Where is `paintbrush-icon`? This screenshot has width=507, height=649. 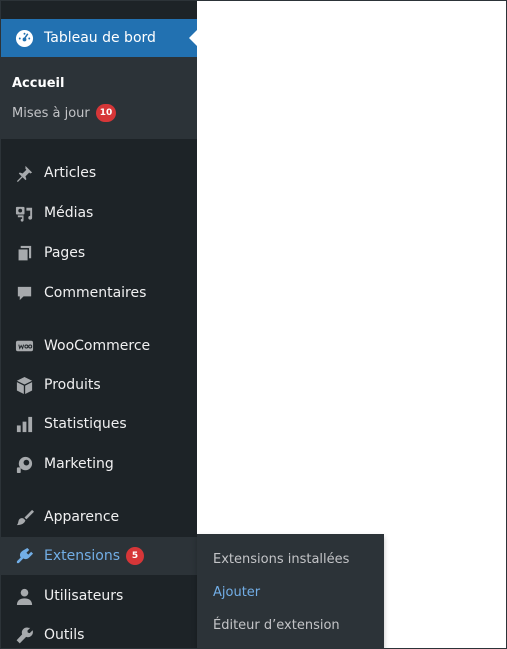 paintbrush-icon is located at coordinates (24, 517).